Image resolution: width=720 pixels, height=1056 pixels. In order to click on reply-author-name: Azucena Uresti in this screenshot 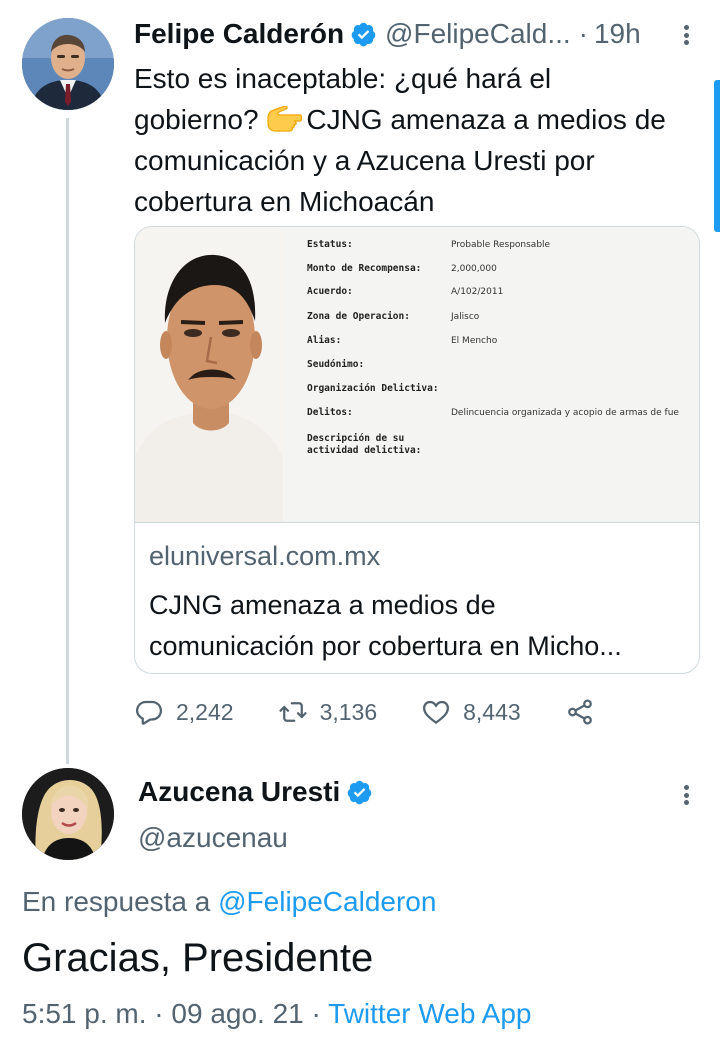, I will do `click(239, 792)`.